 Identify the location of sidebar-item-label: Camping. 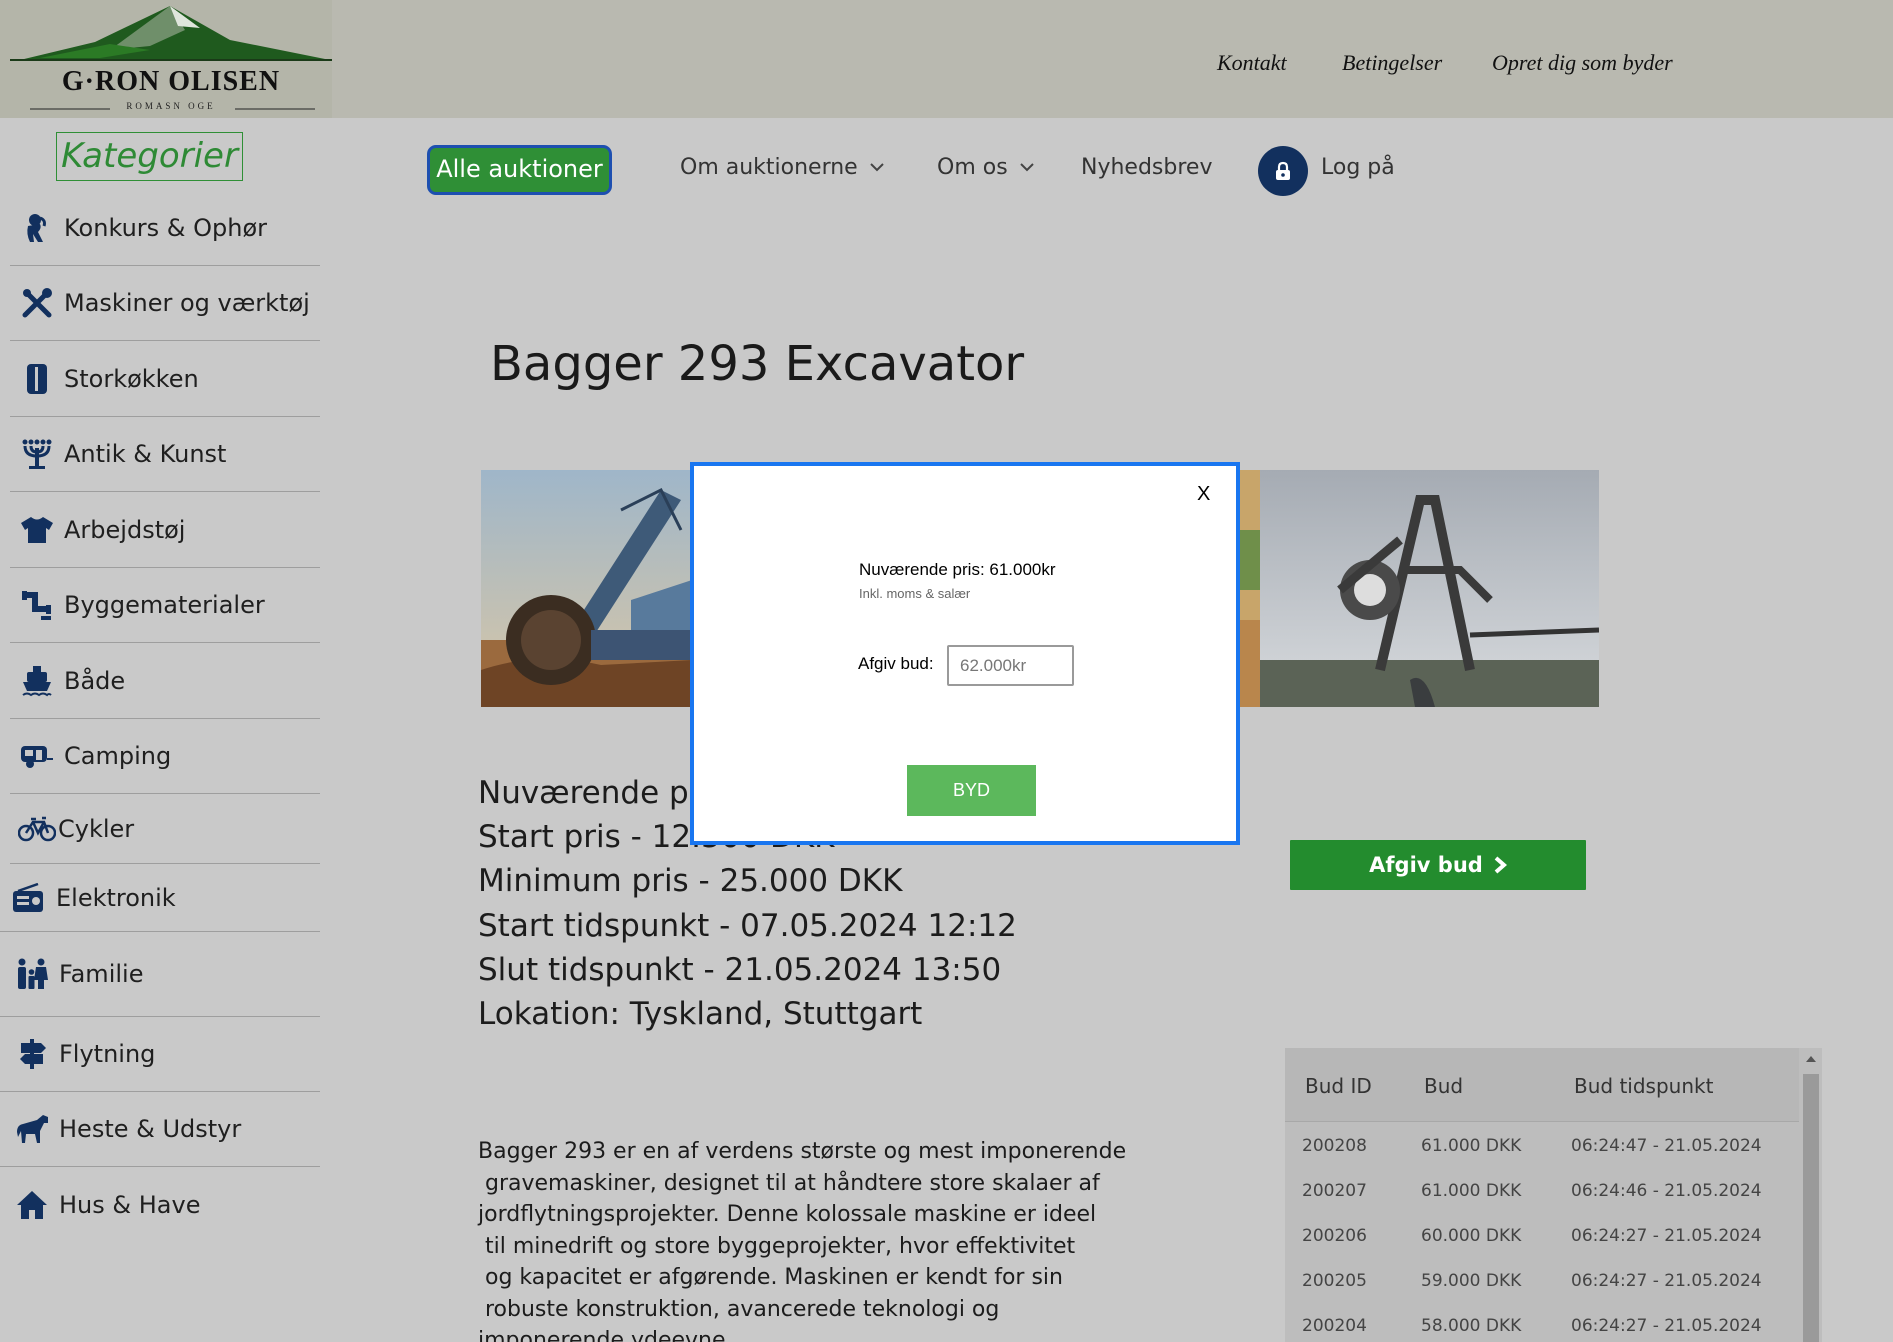
(118, 755).